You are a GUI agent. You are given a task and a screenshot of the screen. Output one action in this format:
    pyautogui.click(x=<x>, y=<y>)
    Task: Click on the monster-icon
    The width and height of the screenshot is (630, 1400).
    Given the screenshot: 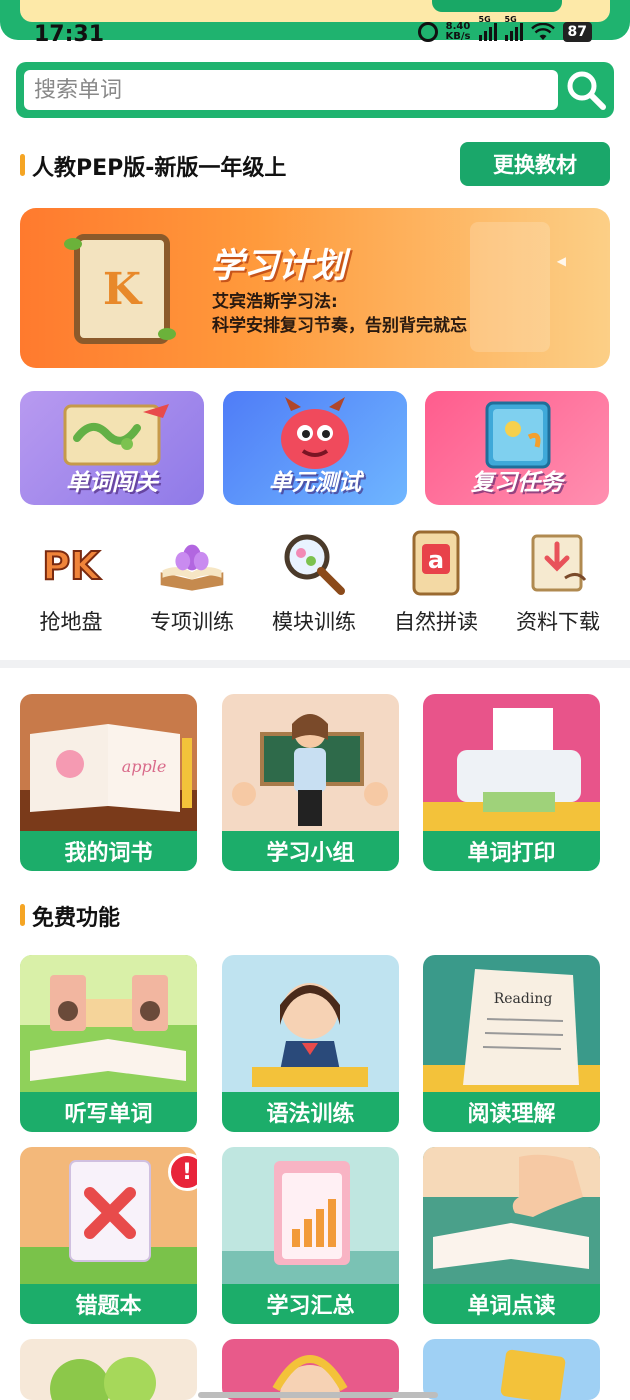 What is the action you would take?
    pyautogui.click(x=315, y=435)
    